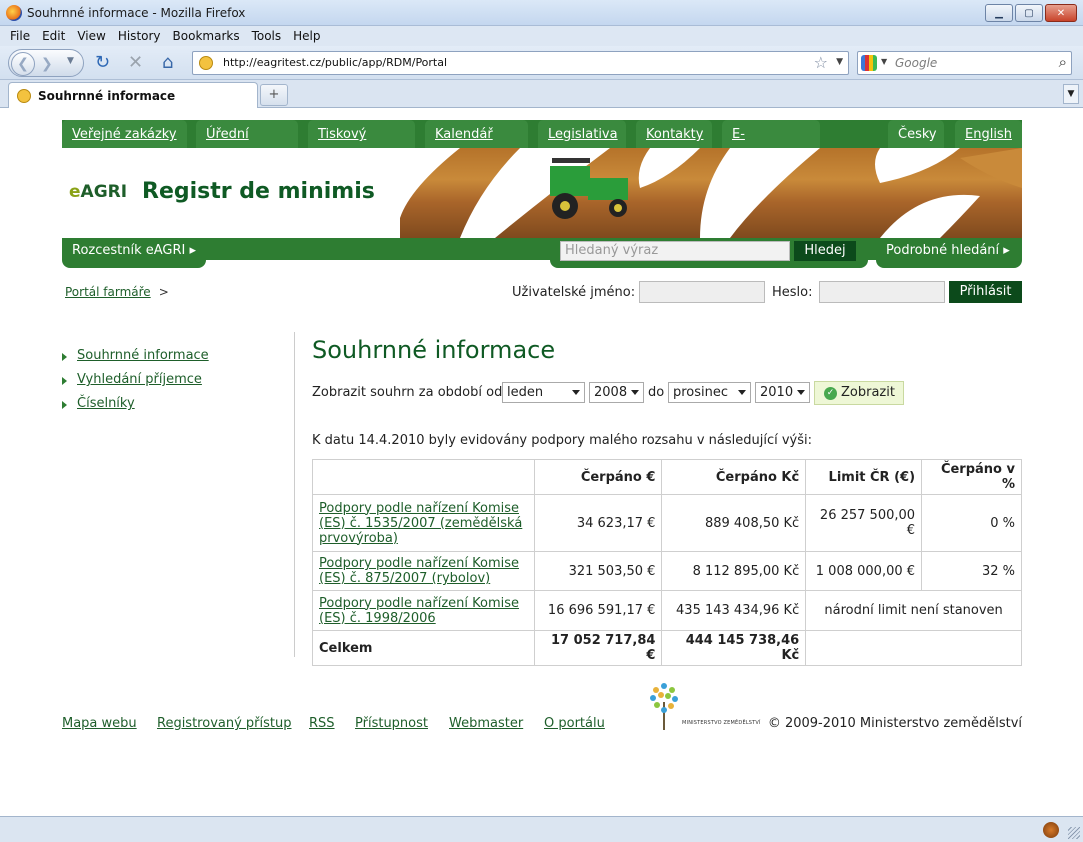 This screenshot has width=1083, height=842. I want to click on firefox-icon, so click(14, 12).